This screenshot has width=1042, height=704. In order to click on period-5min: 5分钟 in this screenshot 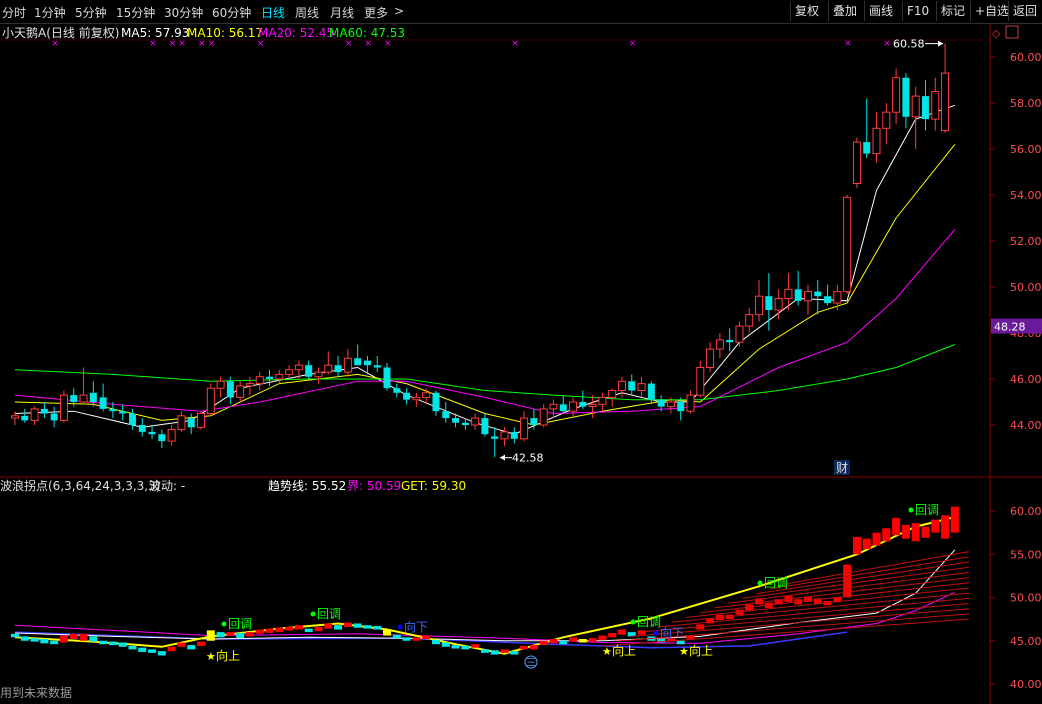, I will do `click(91, 12)`.